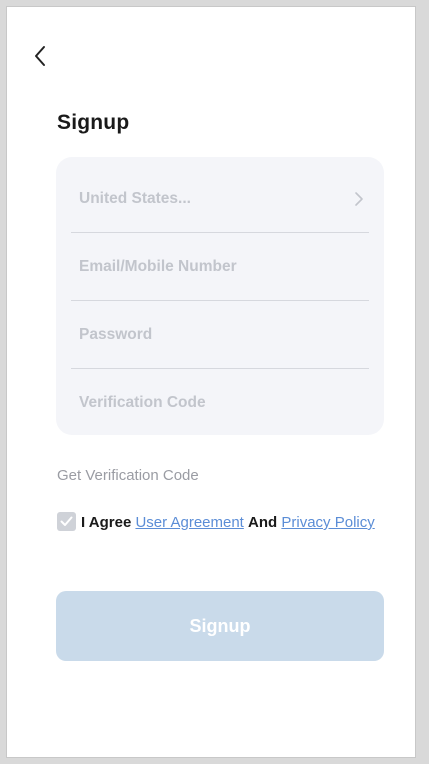 This screenshot has height=764, width=429. I want to click on email-mobile-placeholder: Email/Mobile Number, so click(158, 266).